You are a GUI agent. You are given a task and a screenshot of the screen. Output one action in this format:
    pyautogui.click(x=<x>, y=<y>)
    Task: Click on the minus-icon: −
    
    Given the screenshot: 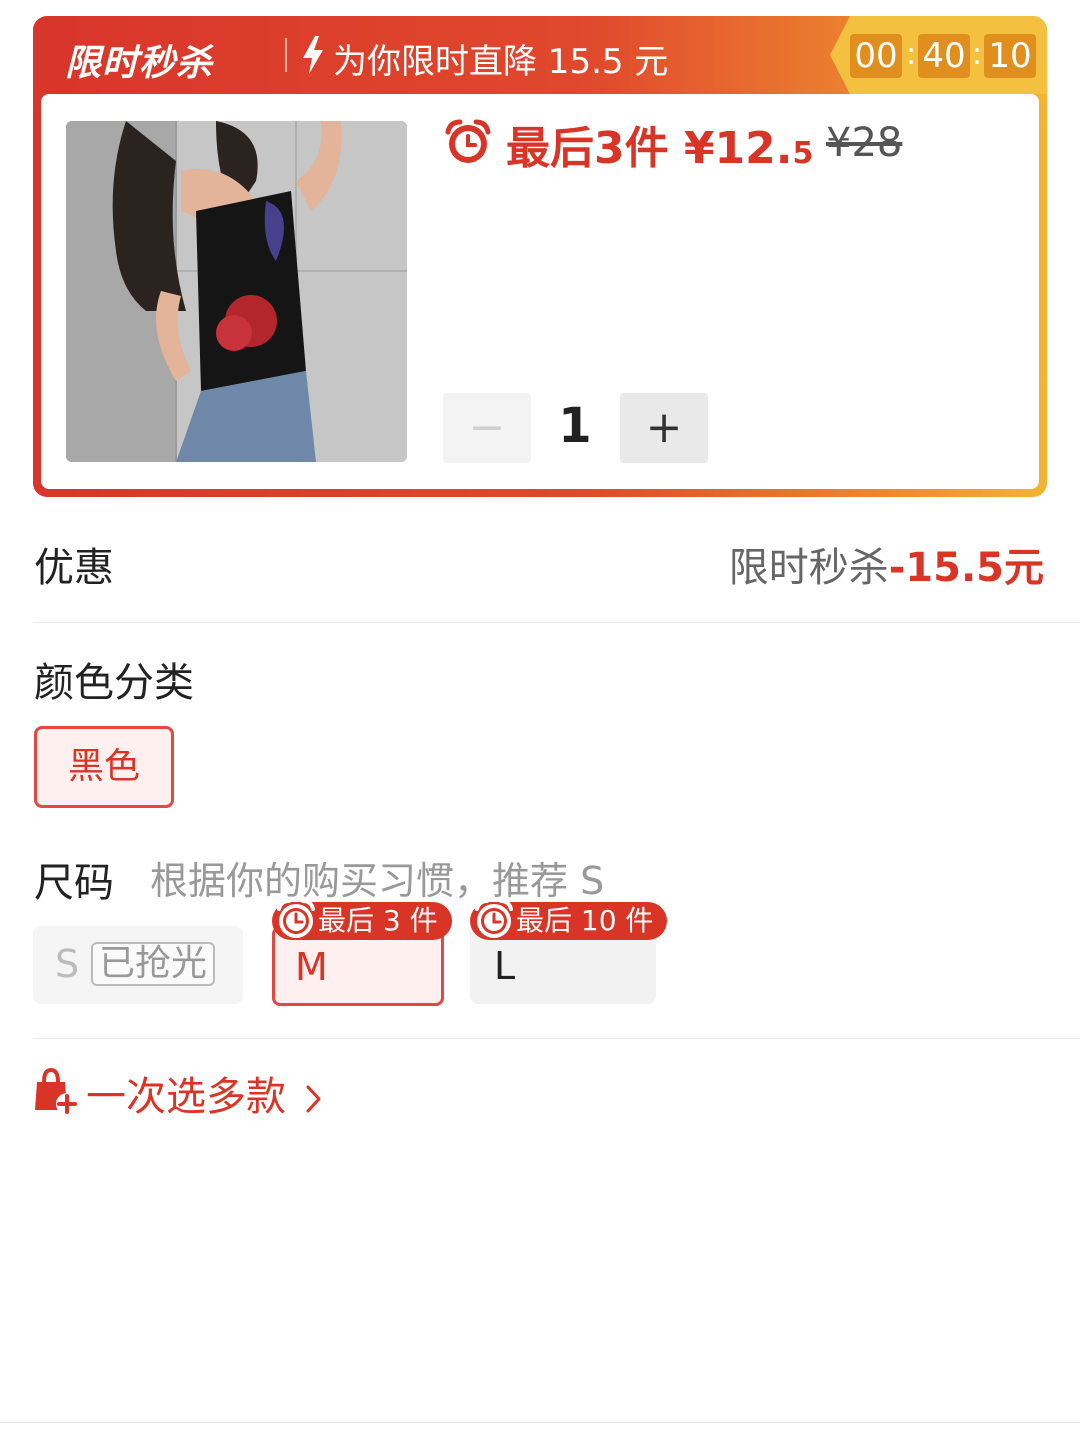 What is the action you would take?
    pyautogui.click(x=487, y=427)
    